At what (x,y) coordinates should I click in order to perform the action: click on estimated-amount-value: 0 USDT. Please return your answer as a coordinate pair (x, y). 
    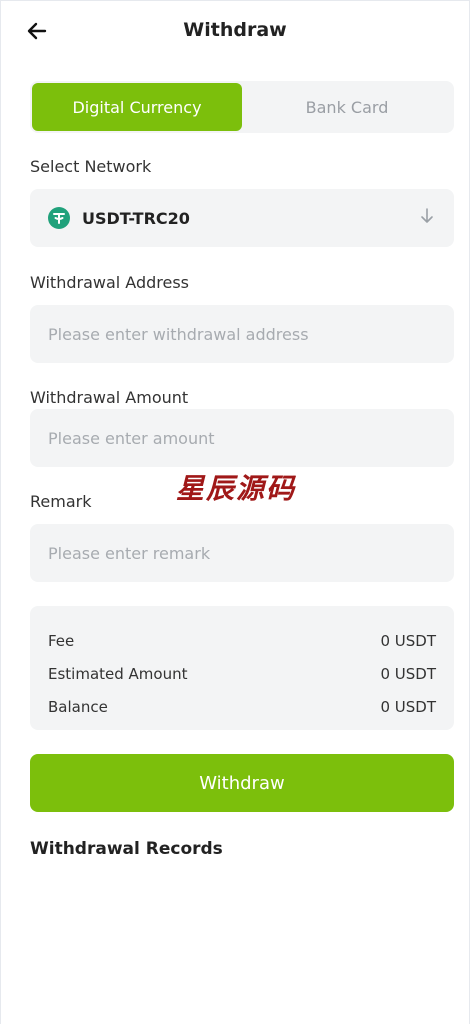
    Looking at the image, I should click on (408, 673).